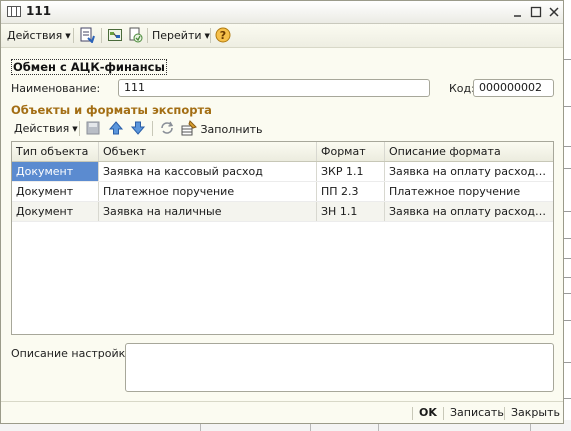  What do you see at coordinates (115, 35) in the screenshot?
I see `structure-icon` at bounding box center [115, 35].